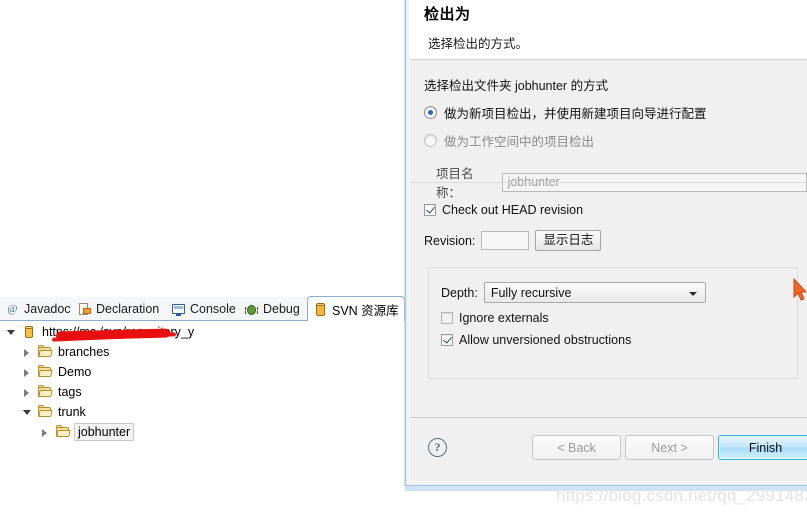 Image resolution: width=807 pixels, height=515 pixels. What do you see at coordinates (478, 44) in the screenshot?
I see `page-subtitle: 选择检出的方式。` at bounding box center [478, 44].